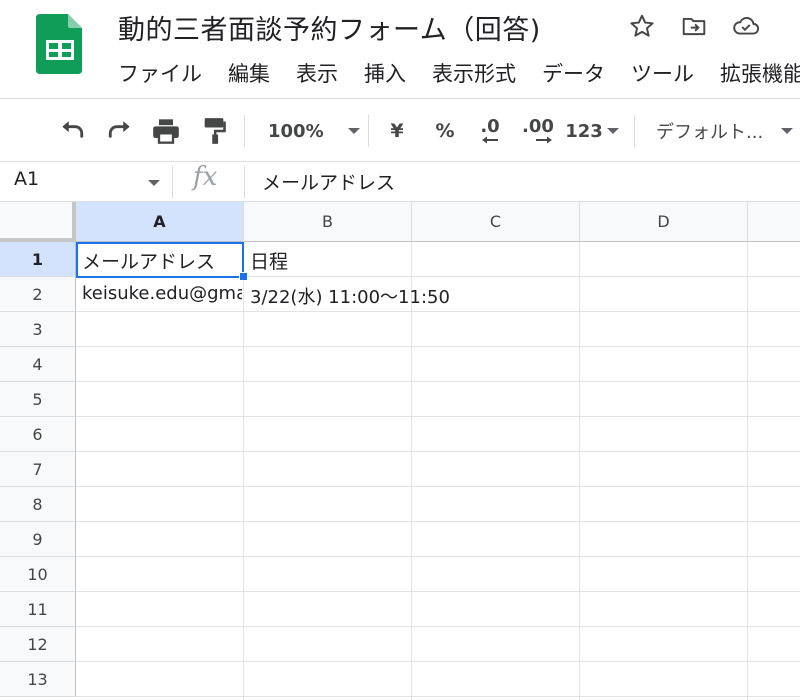 The height and width of the screenshot is (700, 800). I want to click on menu-tools: ツール, so click(662, 73).